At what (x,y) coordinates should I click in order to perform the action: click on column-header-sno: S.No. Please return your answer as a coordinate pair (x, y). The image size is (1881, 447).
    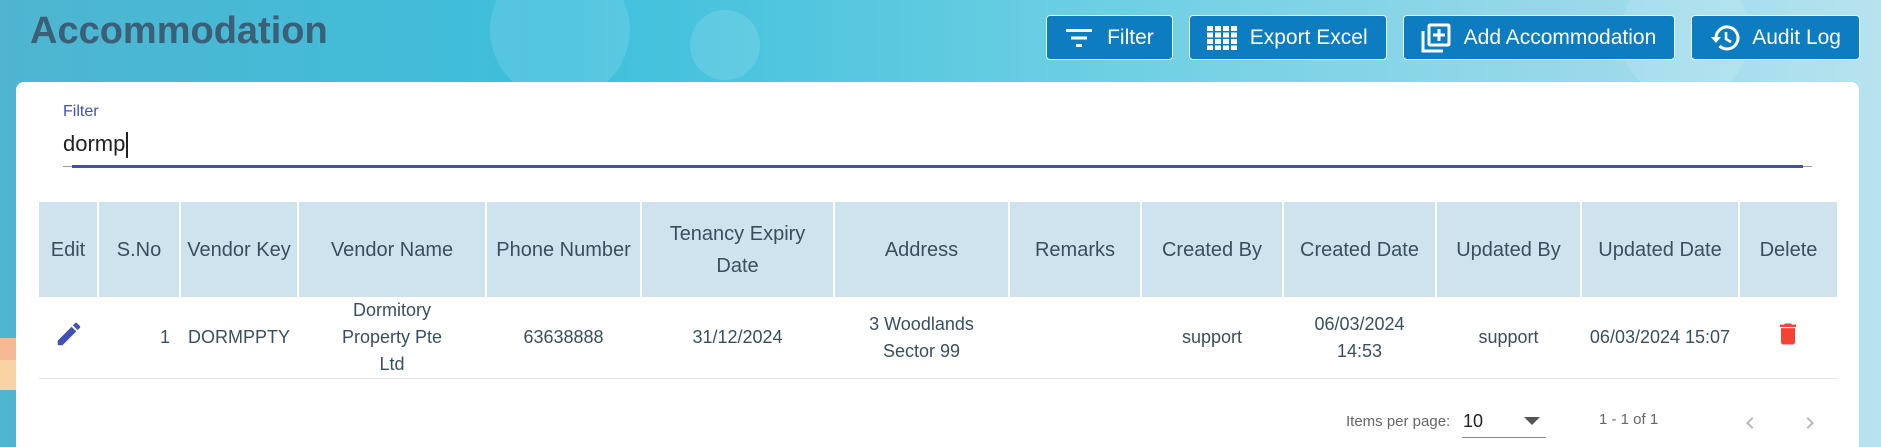
    Looking at the image, I should click on (139, 249).